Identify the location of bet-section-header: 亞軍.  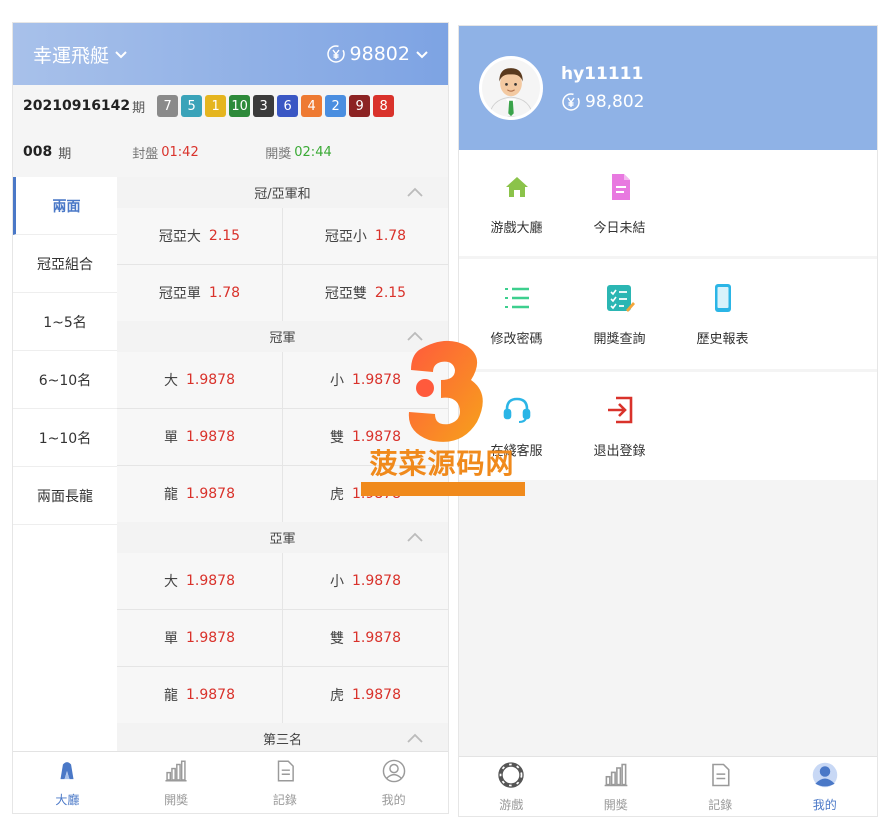
(282, 537).